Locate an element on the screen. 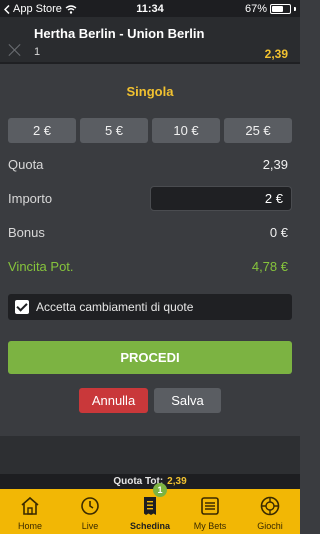  quota-value: 2,39 is located at coordinates (275, 164).